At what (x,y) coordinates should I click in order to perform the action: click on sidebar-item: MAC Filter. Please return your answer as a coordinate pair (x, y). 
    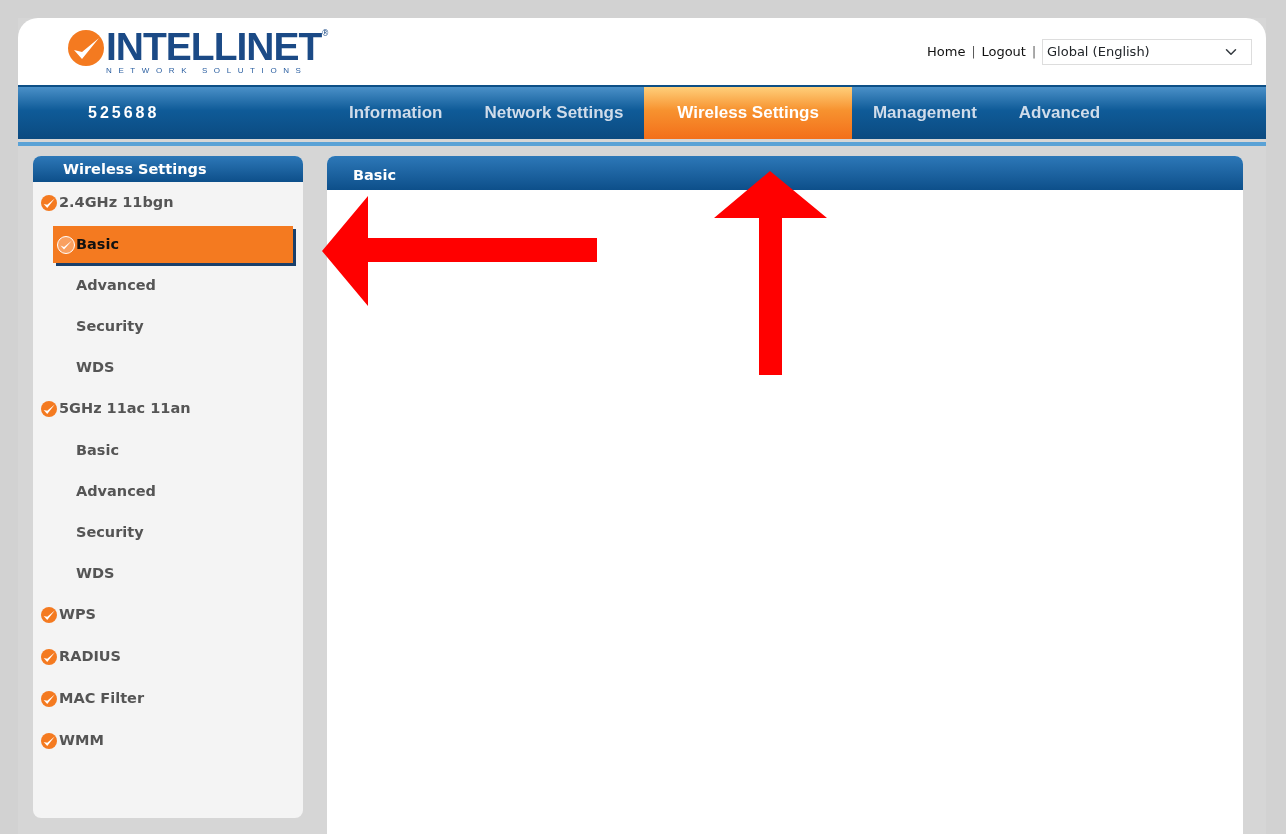
    Looking at the image, I should click on (168, 699).